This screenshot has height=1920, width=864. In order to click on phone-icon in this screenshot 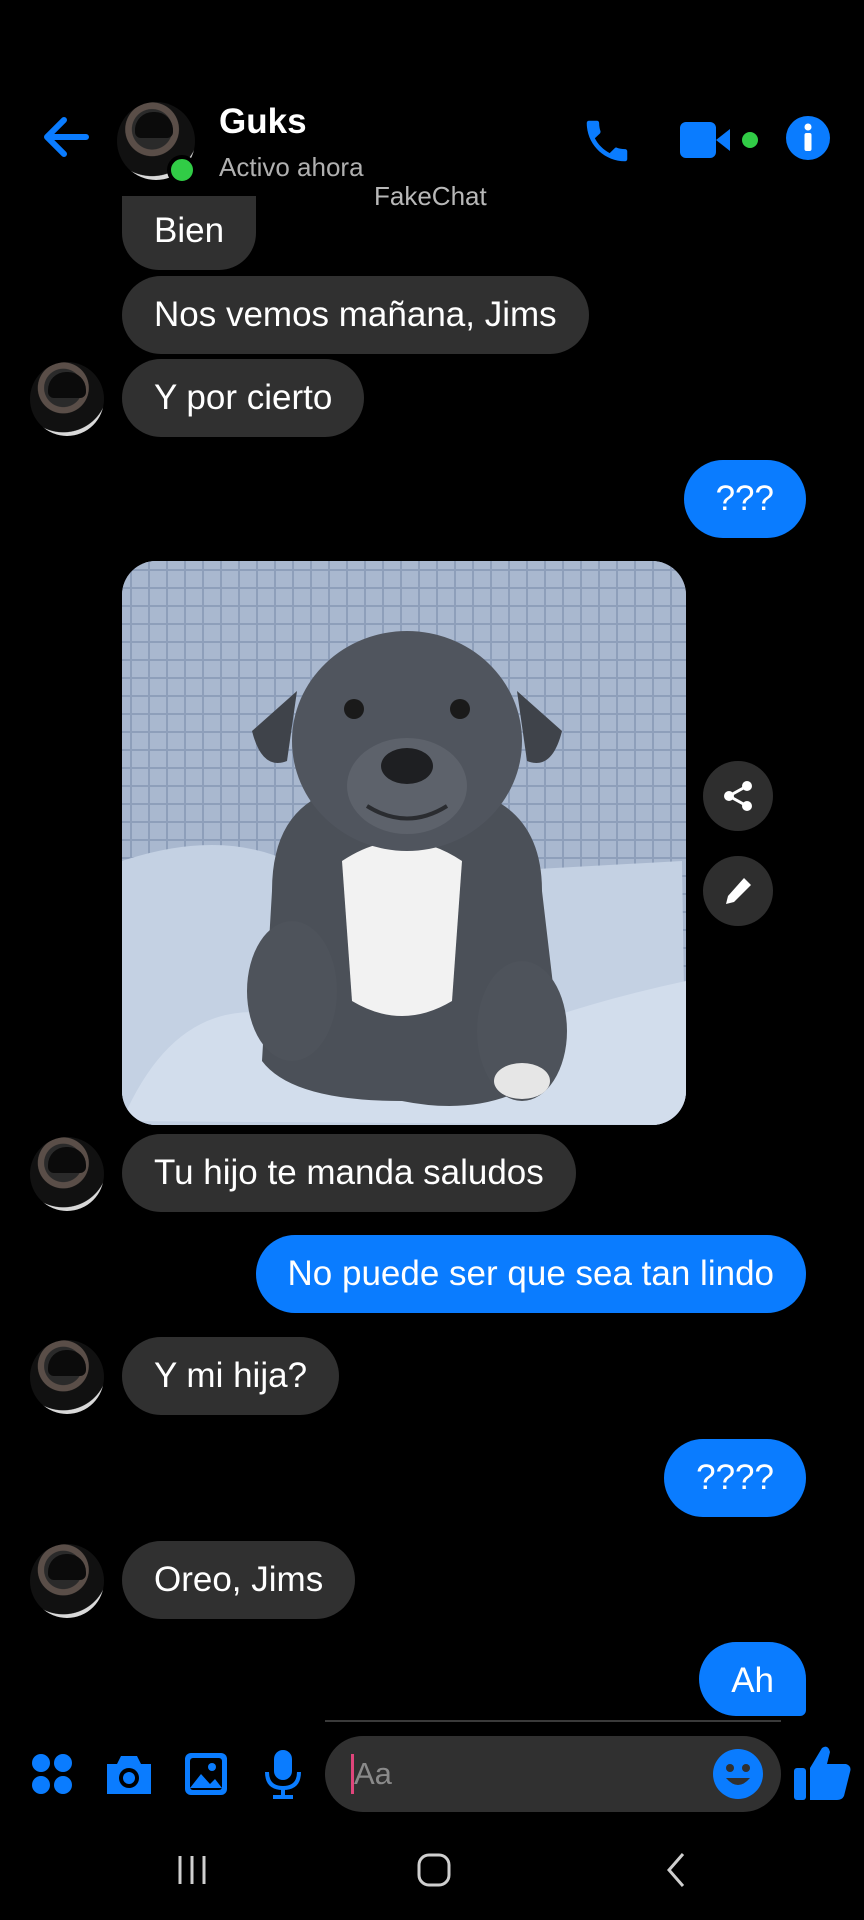, I will do `click(607, 141)`.